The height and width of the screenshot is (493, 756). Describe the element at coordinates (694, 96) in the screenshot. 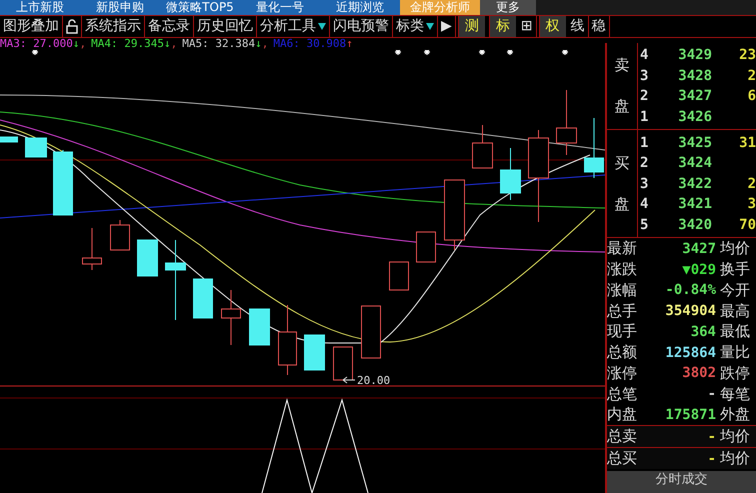

I see `order-price: 3427` at that location.